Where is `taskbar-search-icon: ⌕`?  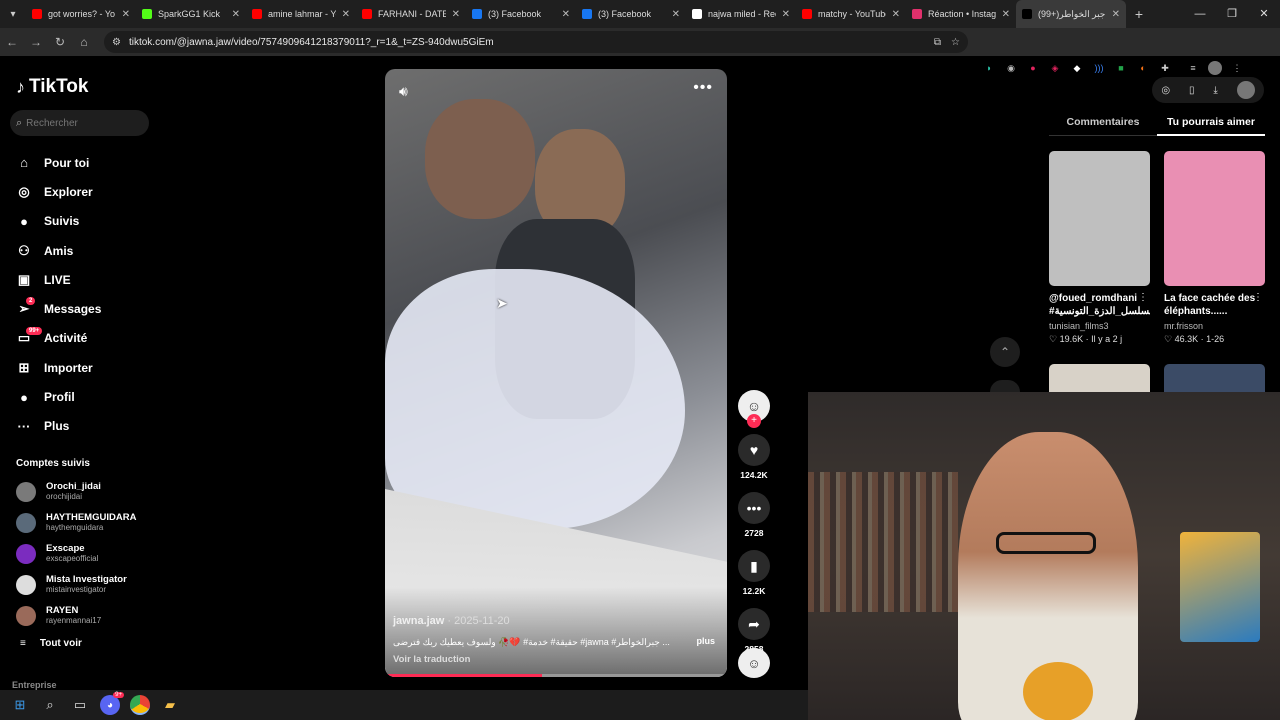
taskbar-search-icon: ⌕ is located at coordinates (50, 705).